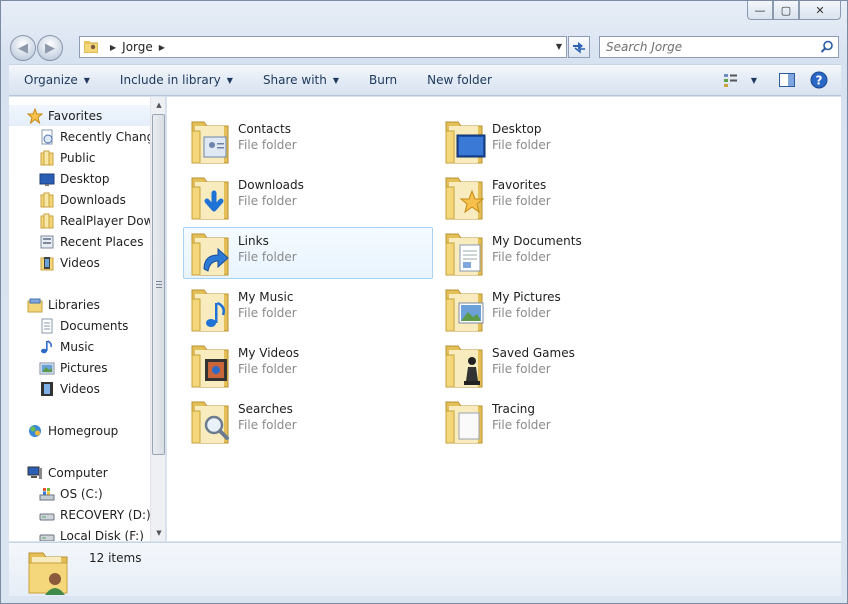 This screenshot has width=848, height=604. I want to click on address-dropdown-icon: ▼, so click(559, 46).